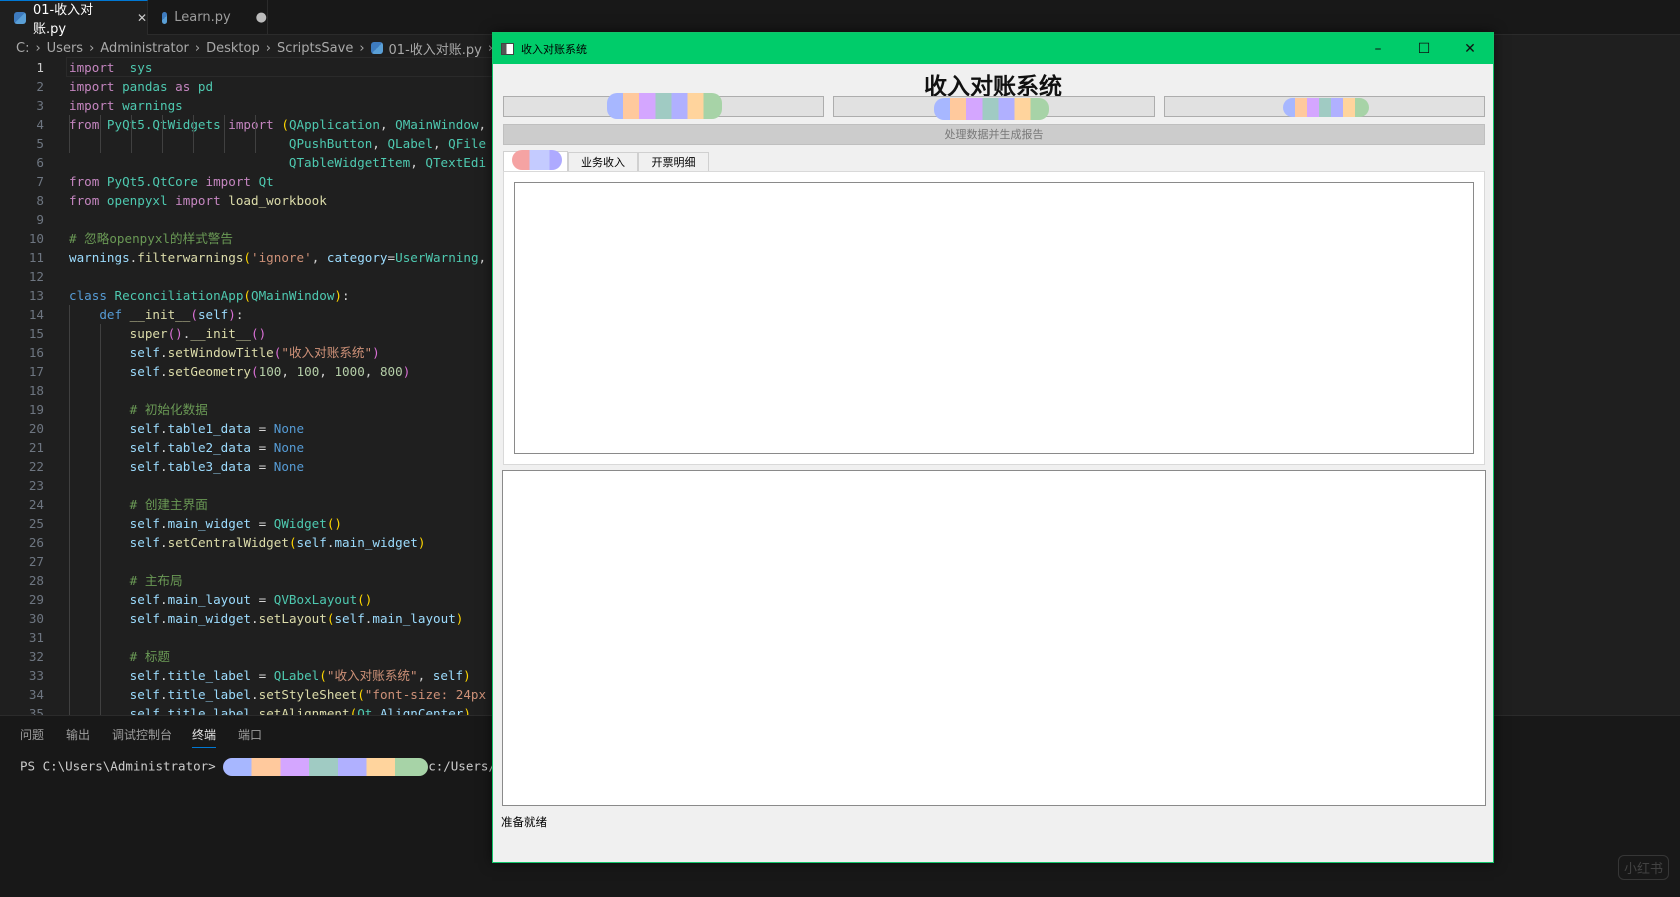 The width and height of the screenshot is (1680, 897). I want to click on line-number: 2, so click(40, 86).